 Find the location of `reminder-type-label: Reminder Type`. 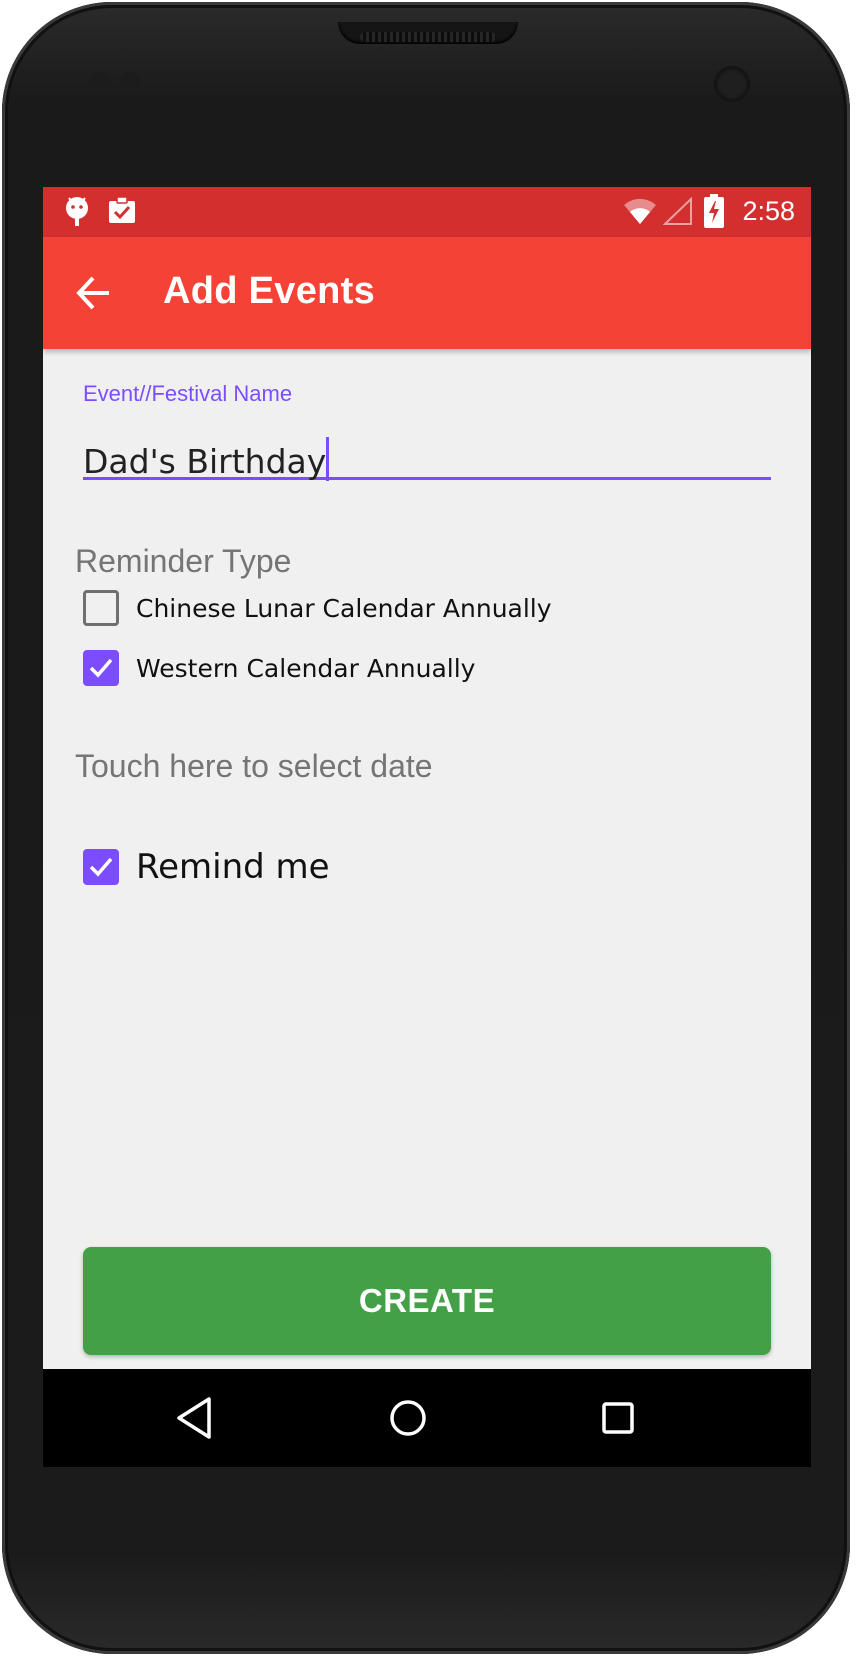

reminder-type-label: Reminder Type is located at coordinates (183, 561).